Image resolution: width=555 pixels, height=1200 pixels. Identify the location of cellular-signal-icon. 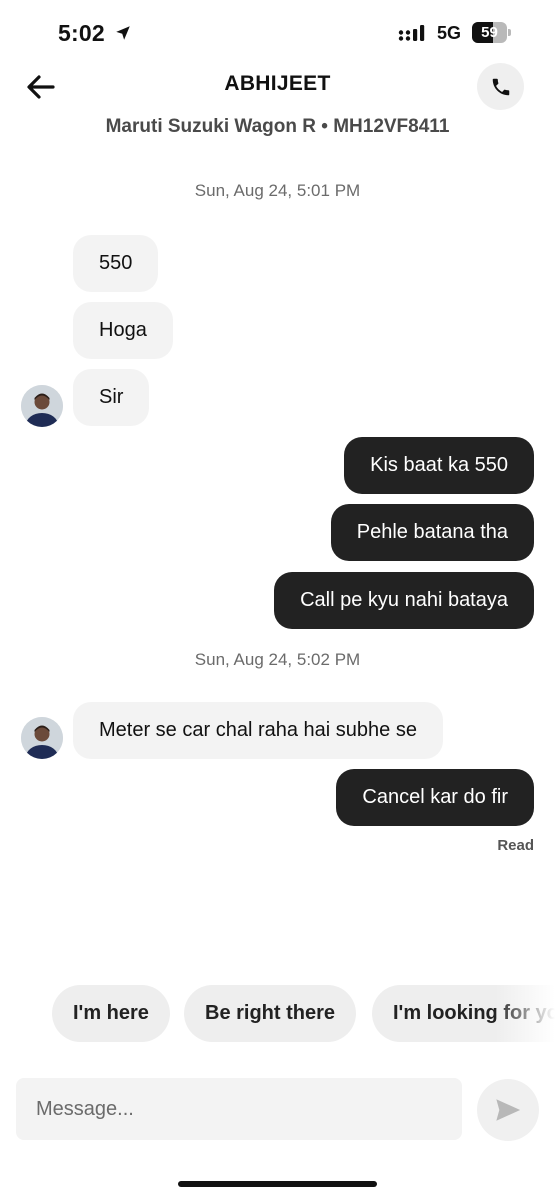
(411, 33).